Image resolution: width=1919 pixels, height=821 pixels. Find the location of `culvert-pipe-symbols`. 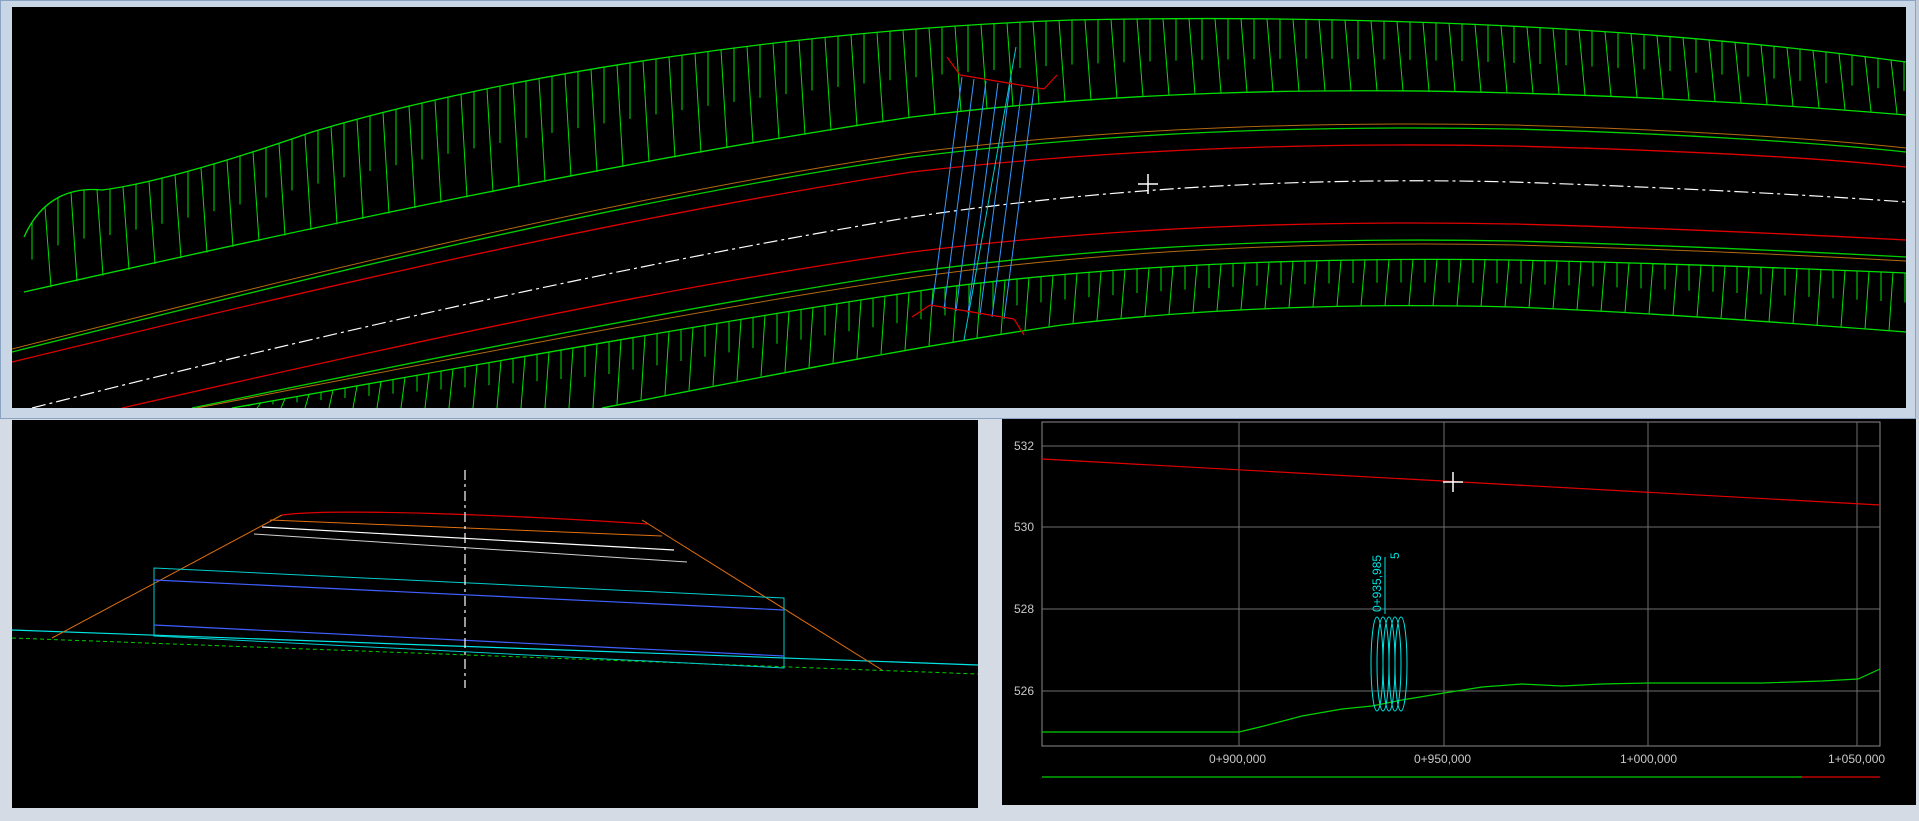

culvert-pipe-symbols is located at coordinates (1389, 664).